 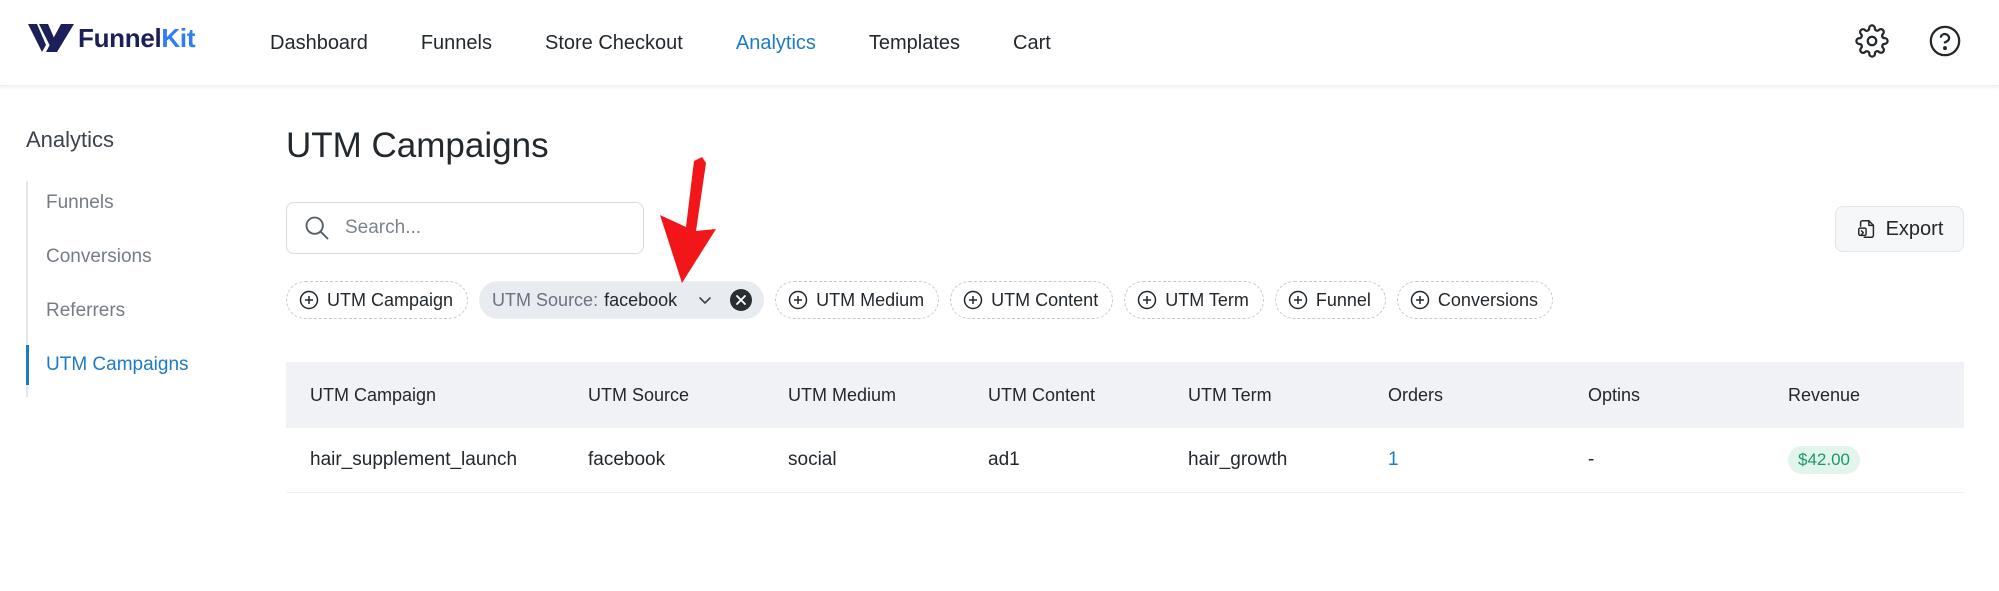 I want to click on filter-label: UTM Content, so click(x=1045, y=299).